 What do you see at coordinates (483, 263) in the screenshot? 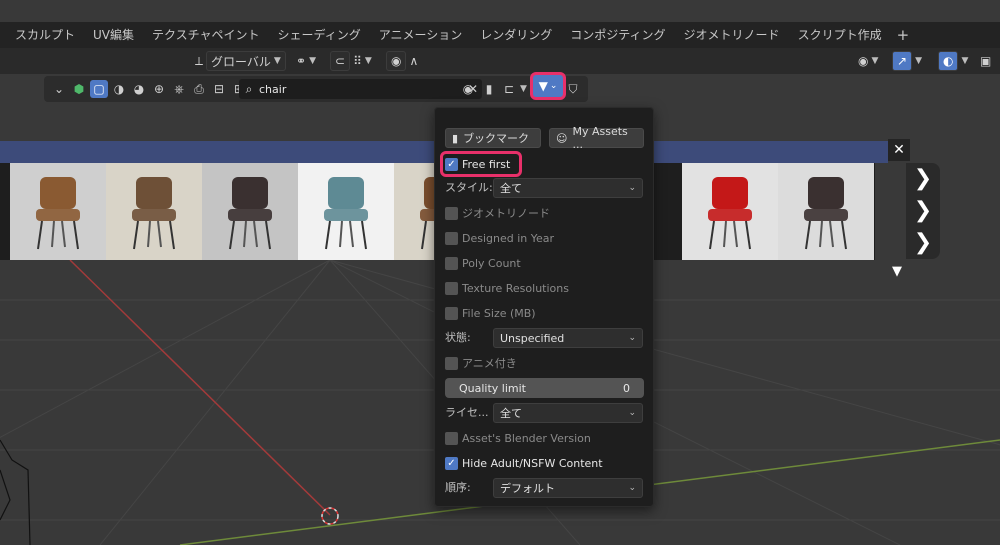
I see `poly-count-checkbox: Poly Count` at bounding box center [483, 263].